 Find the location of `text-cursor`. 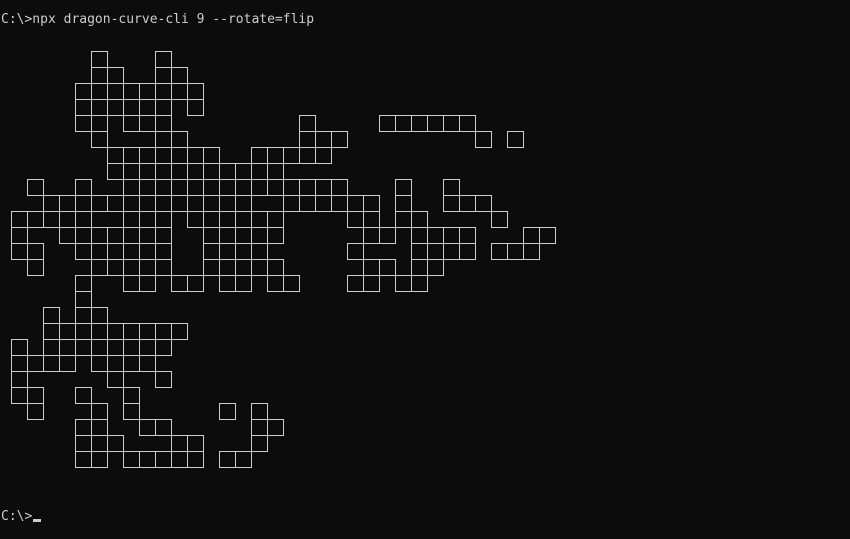

text-cursor is located at coordinates (37, 520).